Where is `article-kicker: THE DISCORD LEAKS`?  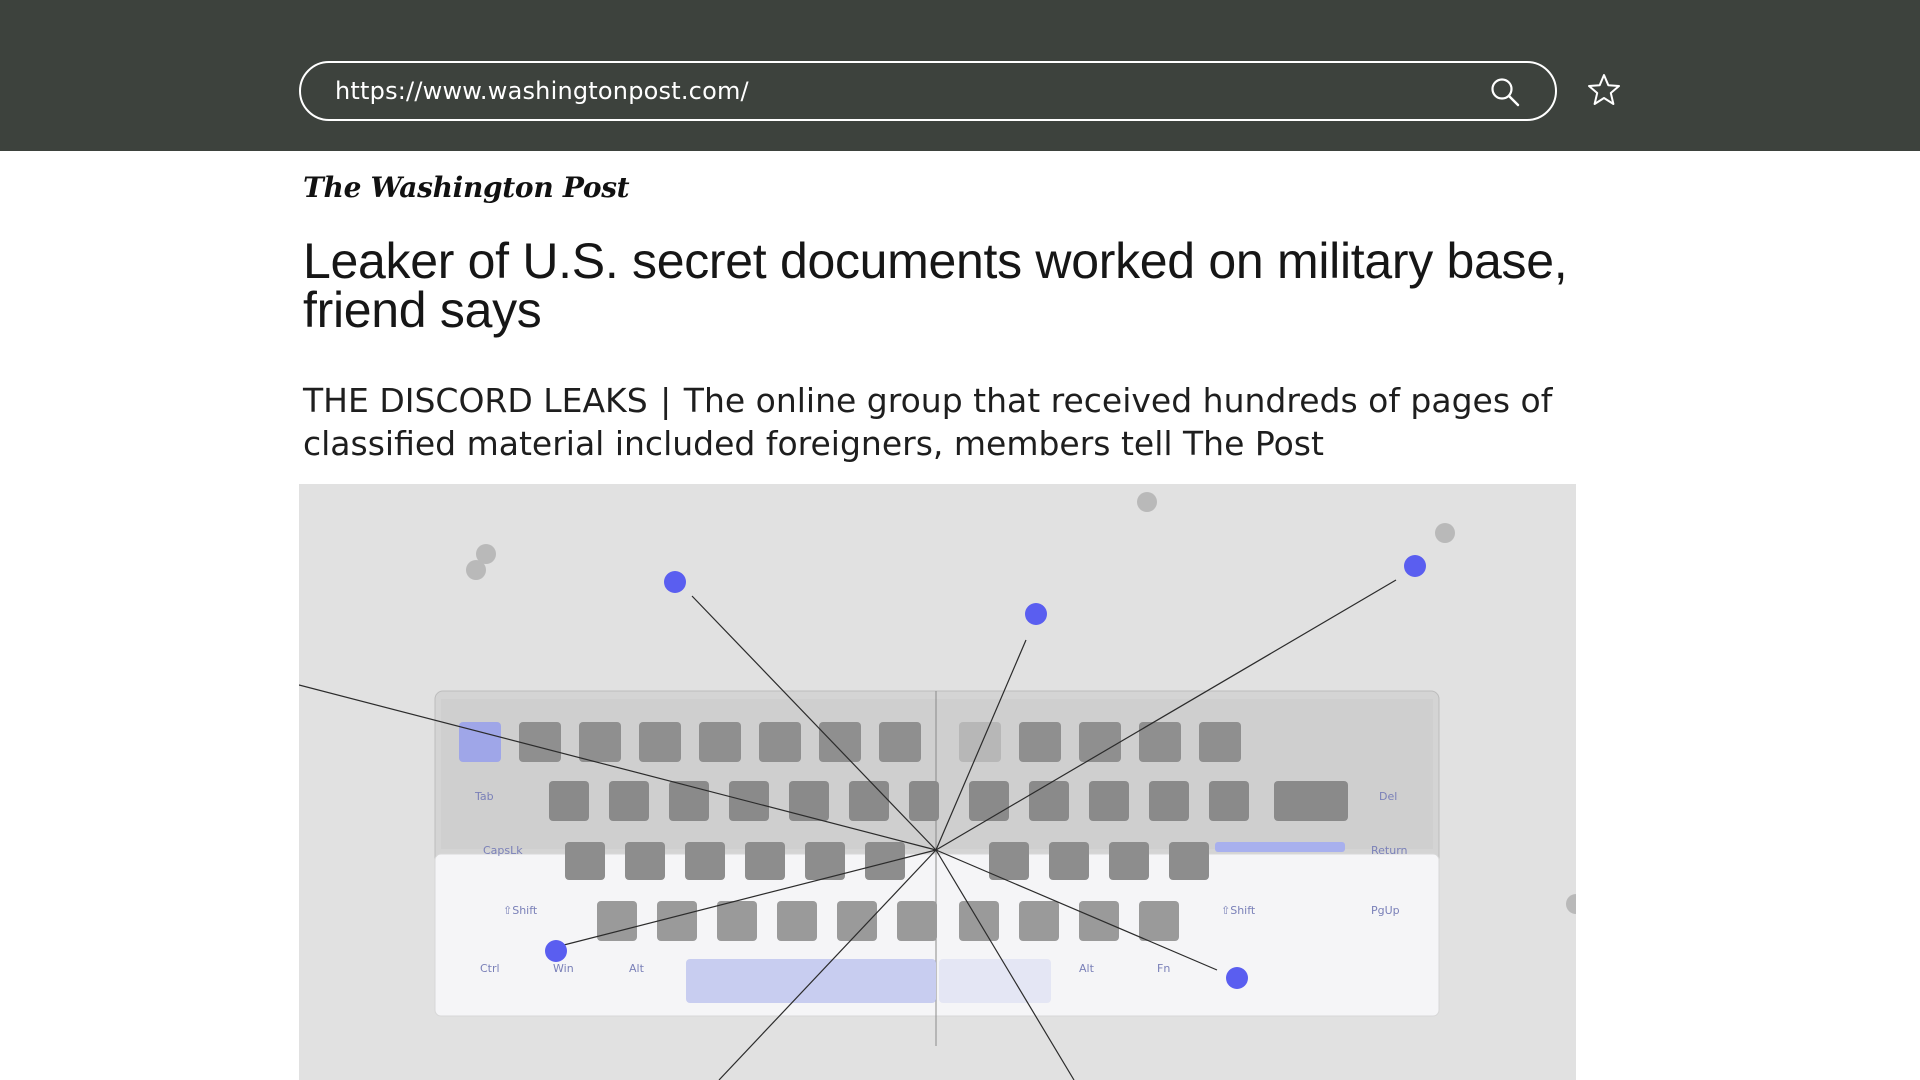 article-kicker: THE DISCORD LEAKS is located at coordinates (475, 400).